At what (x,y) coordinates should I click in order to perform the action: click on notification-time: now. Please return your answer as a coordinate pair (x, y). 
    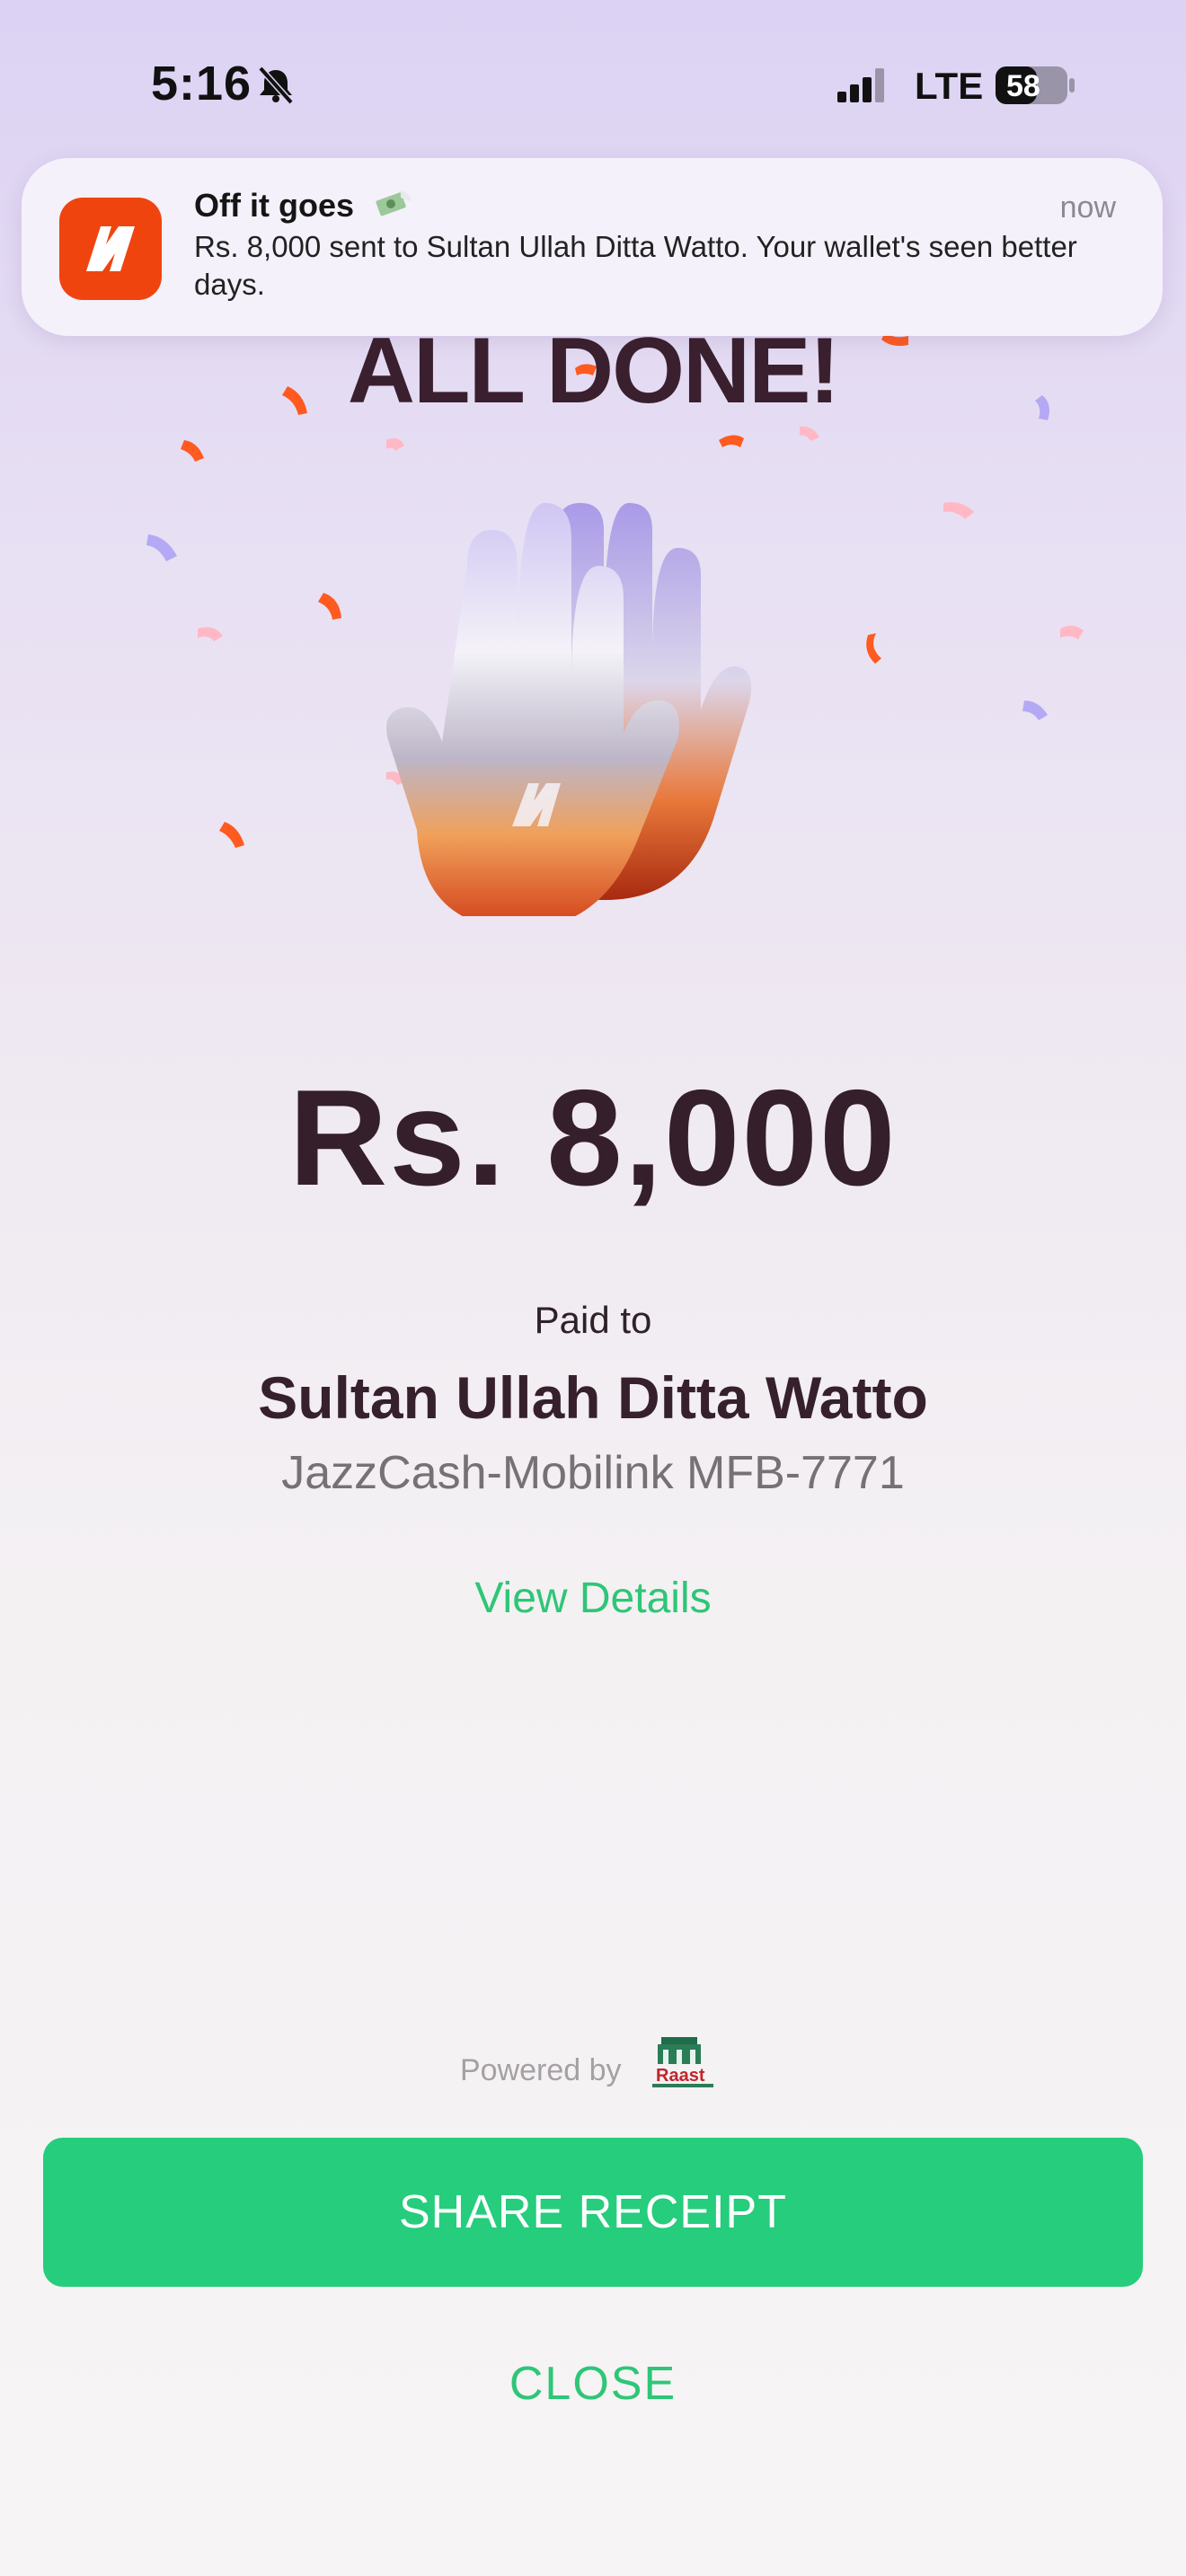
    Looking at the image, I should click on (1087, 207).